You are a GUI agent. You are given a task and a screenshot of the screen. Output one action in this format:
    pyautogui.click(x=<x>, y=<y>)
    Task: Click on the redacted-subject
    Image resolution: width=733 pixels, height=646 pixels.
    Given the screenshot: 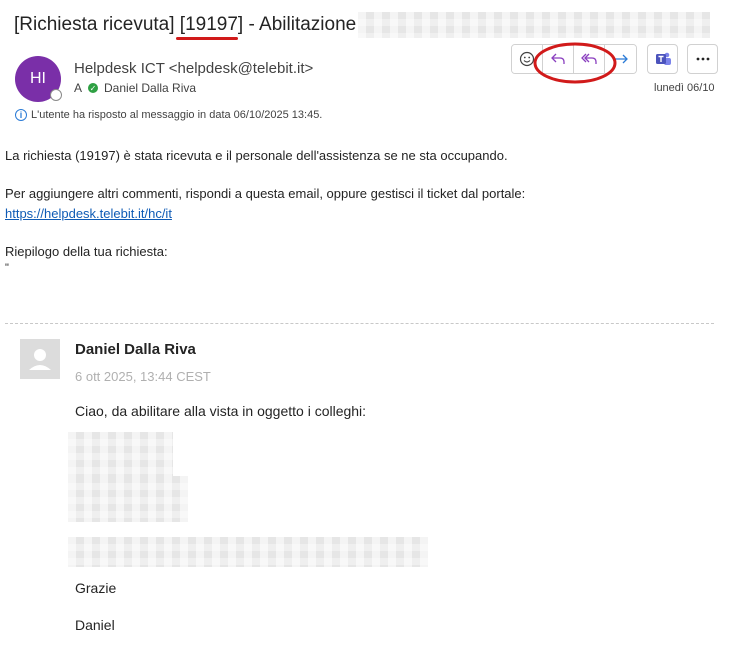 What is the action you would take?
    pyautogui.click(x=534, y=25)
    